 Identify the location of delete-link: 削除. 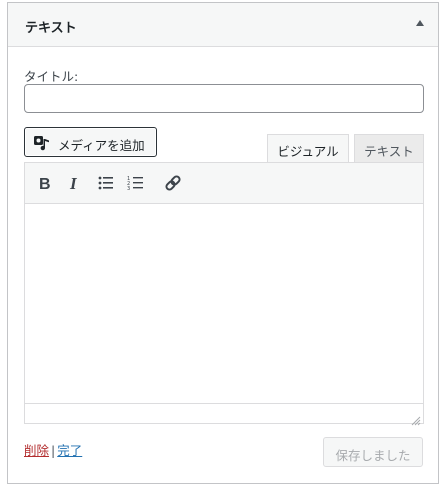
(36, 450).